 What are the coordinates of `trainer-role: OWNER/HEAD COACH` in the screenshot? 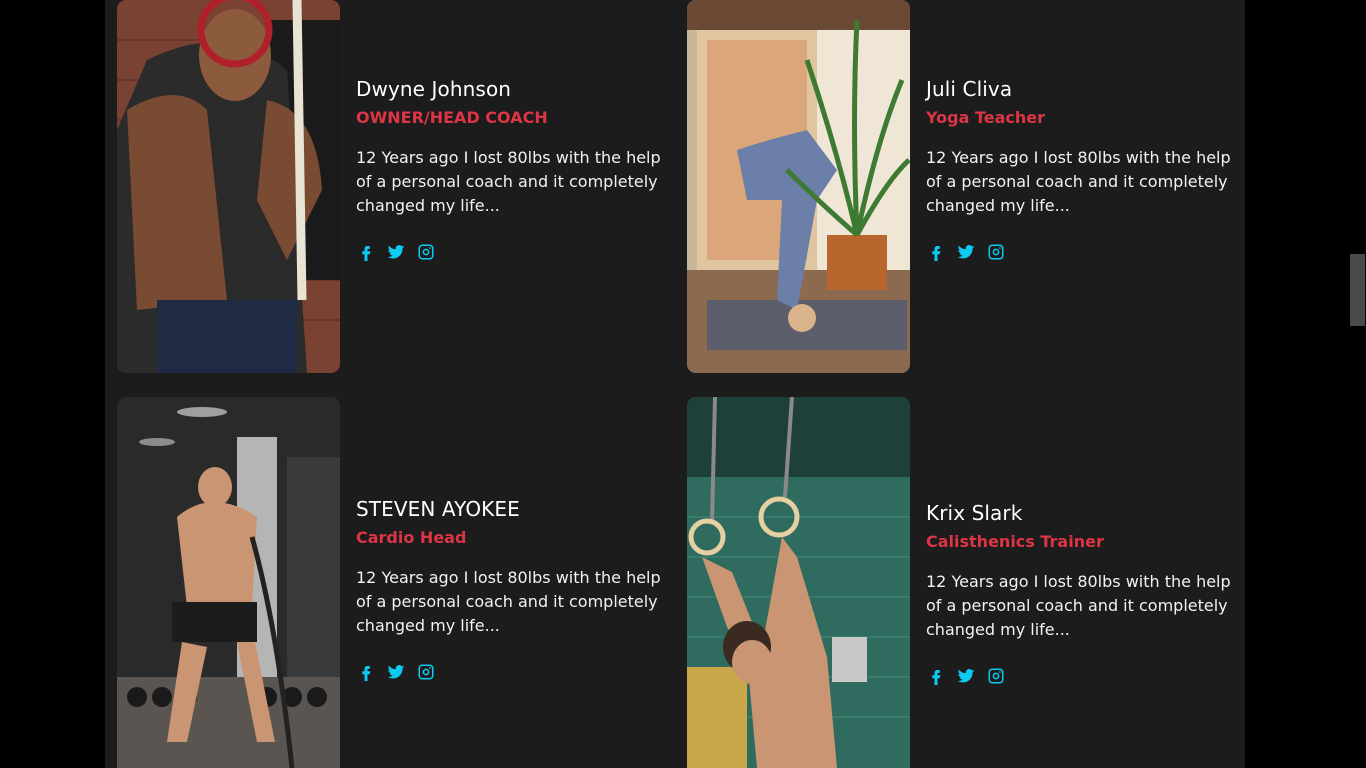 It's located at (452, 117).